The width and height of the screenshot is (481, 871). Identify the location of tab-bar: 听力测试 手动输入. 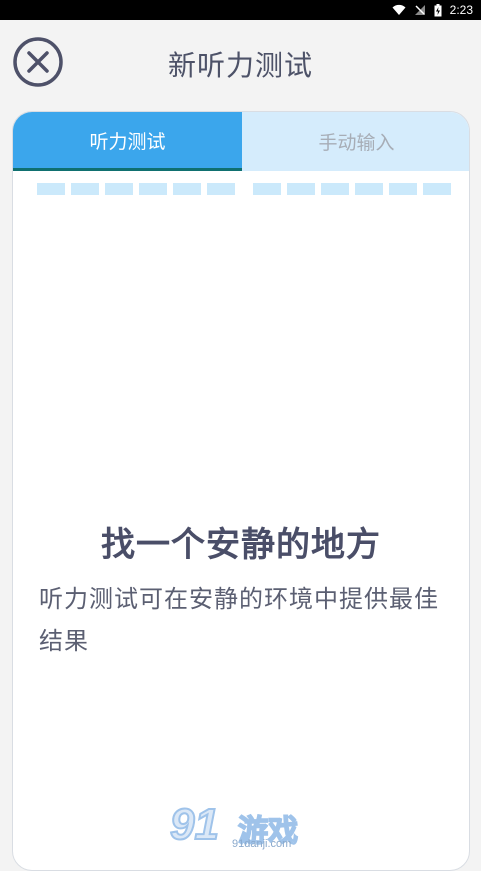
(241, 141).